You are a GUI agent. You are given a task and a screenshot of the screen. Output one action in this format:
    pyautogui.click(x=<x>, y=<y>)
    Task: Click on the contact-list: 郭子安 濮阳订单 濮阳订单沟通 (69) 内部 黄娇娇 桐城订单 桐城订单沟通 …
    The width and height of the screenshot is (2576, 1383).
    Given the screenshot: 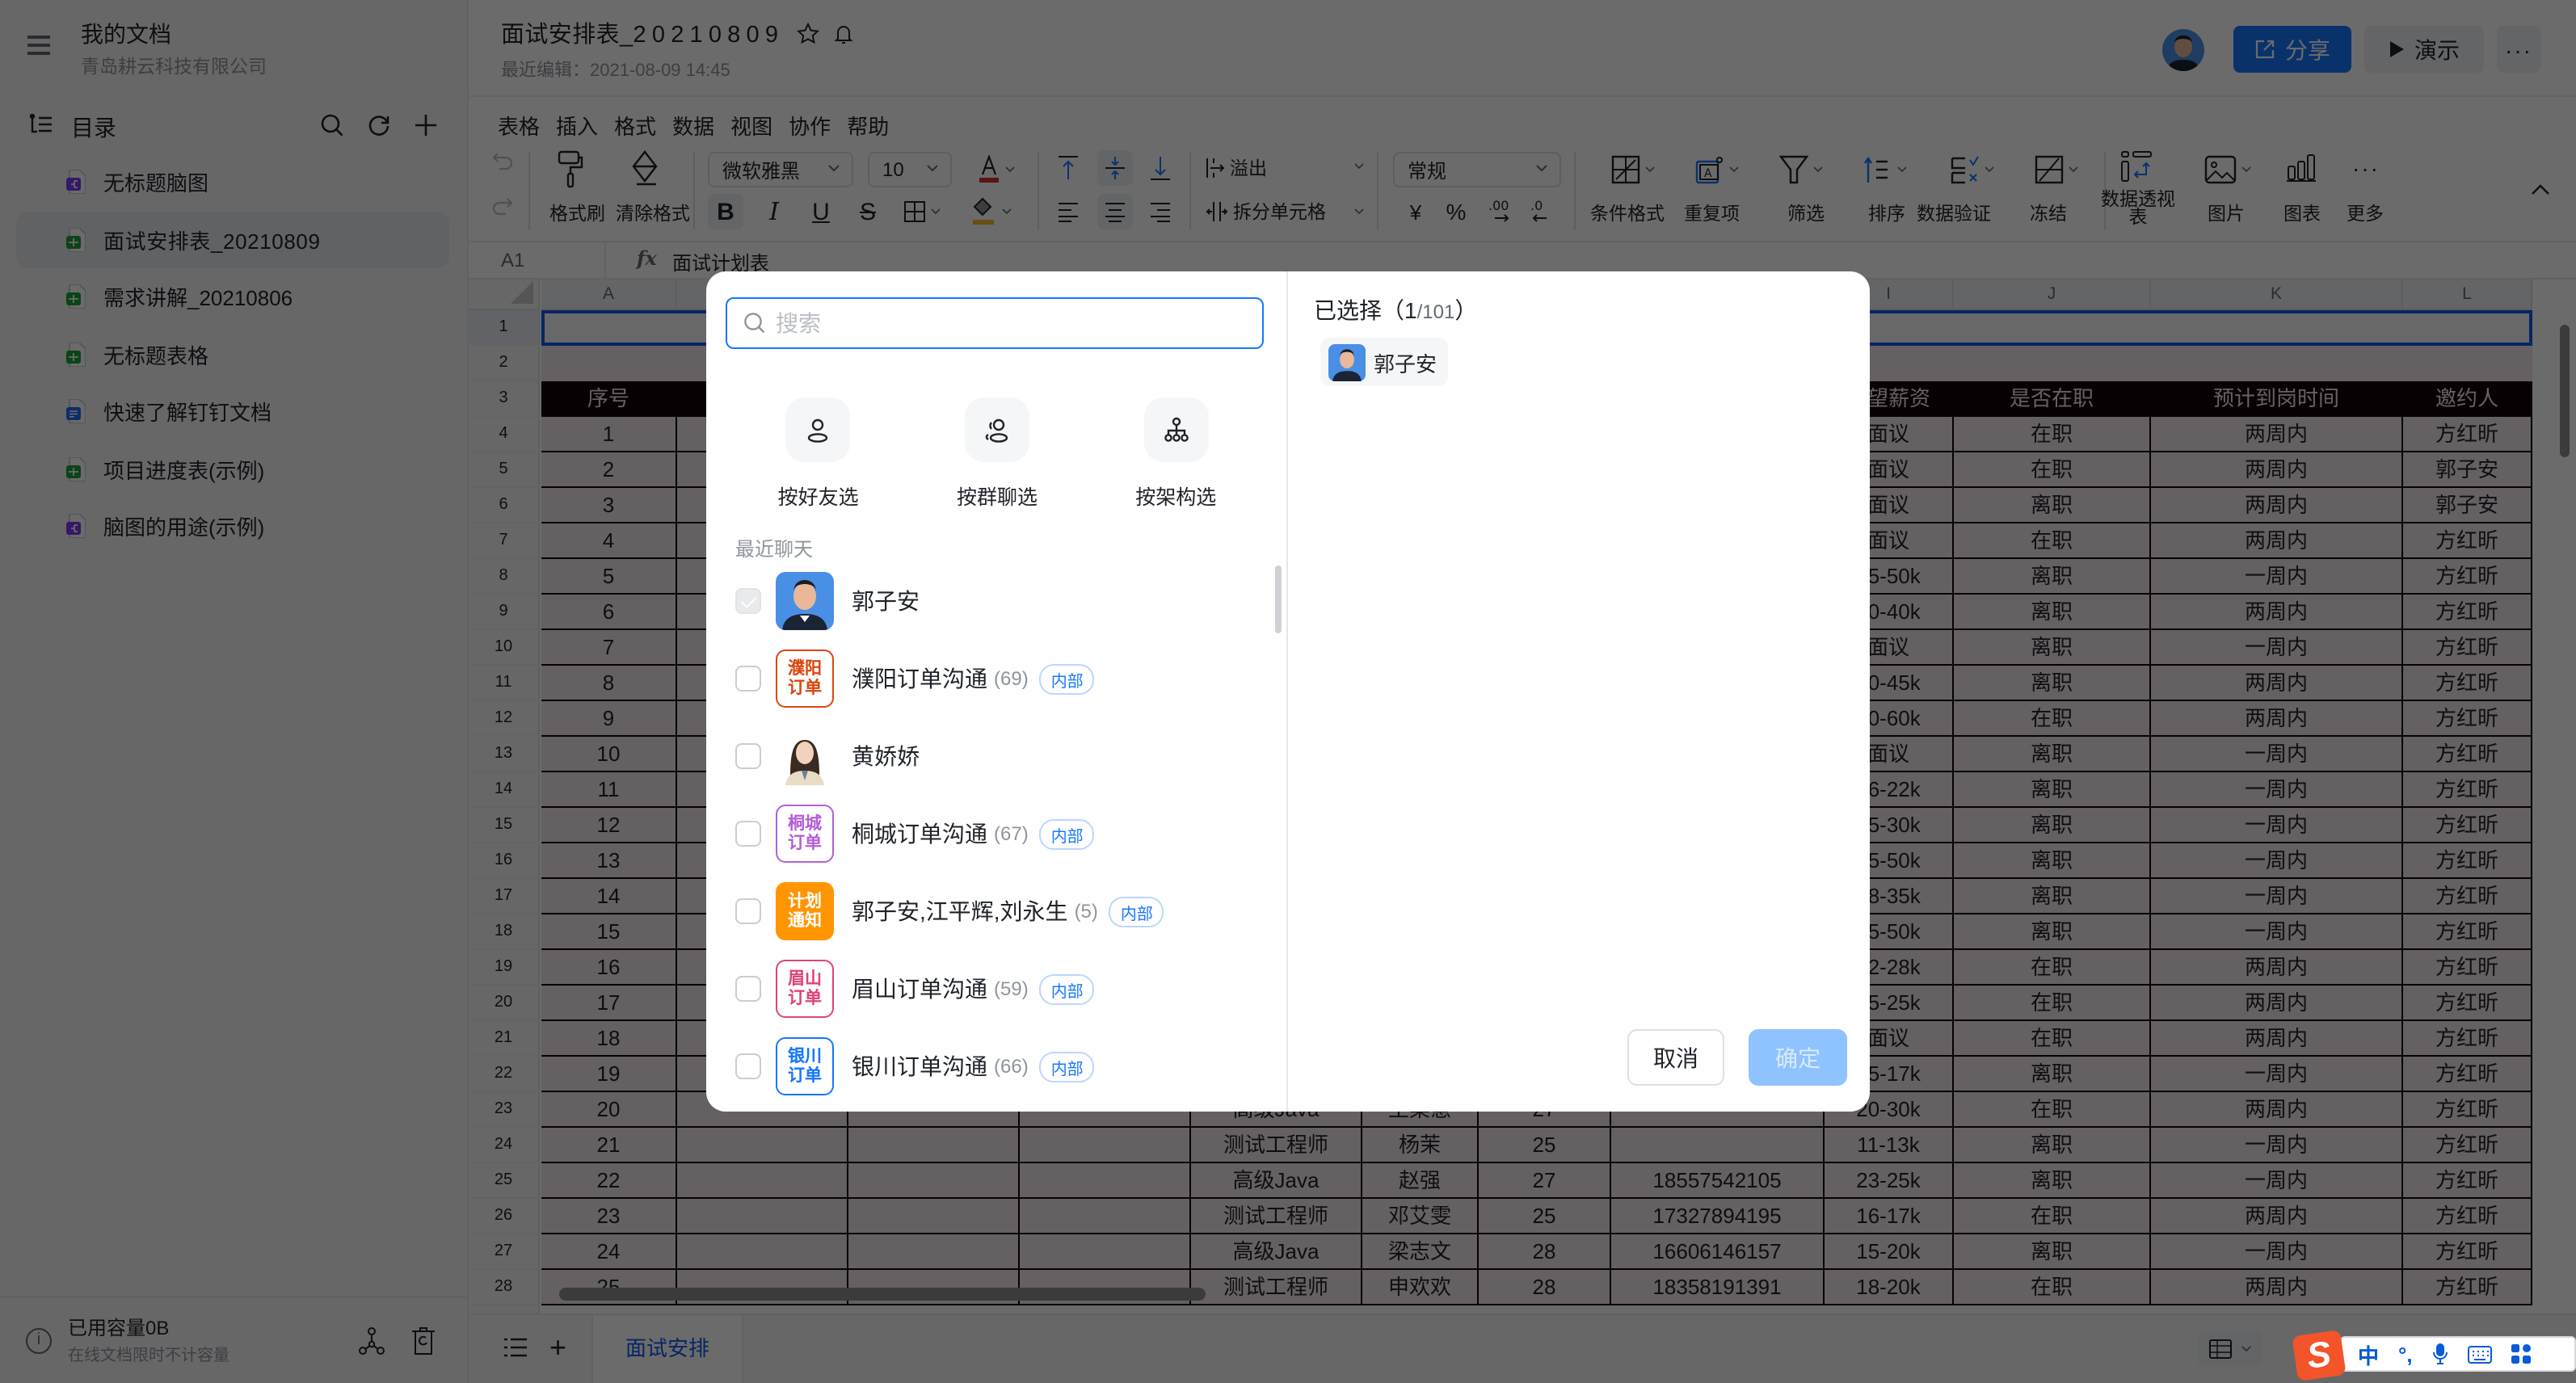 What is the action you would take?
    pyautogui.click(x=990, y=837)
    